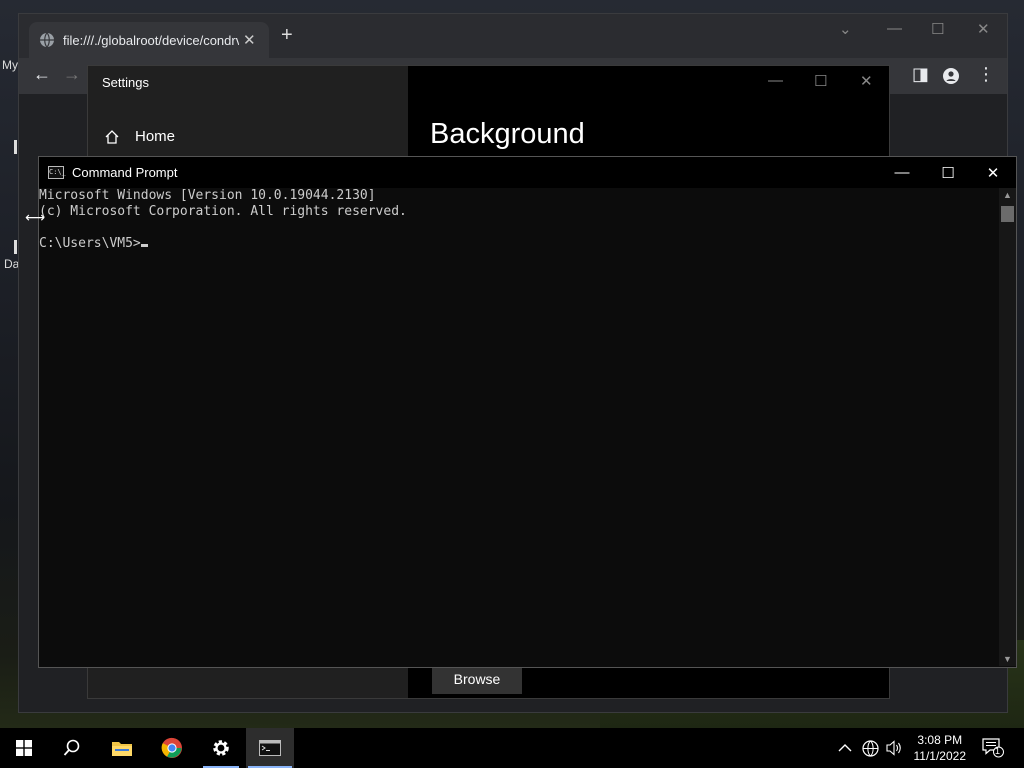  I want to click on back-icon: ←, so click(42, 74).